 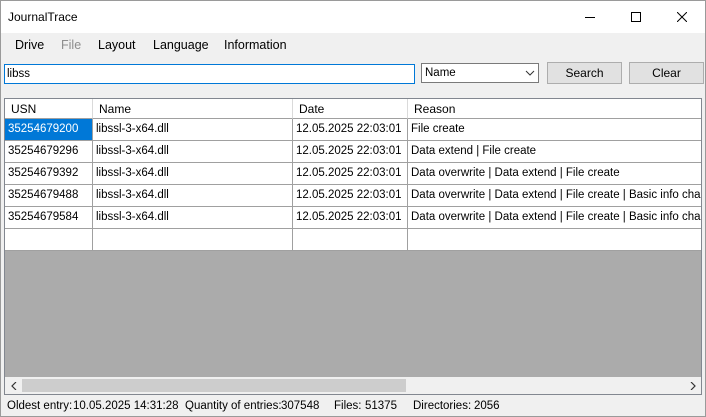 What do you see at coordinates (554, 152) in the screenshot?
I see `cell-reason: Data extend | File create` at bounding box center [554, 152].